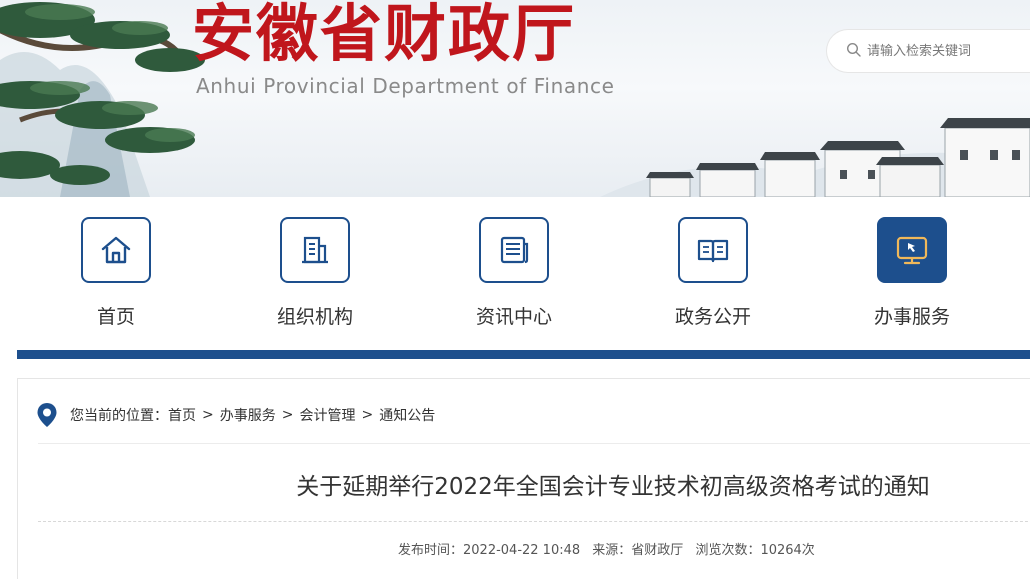 This screenshot has height=579, width=1030. I want to click on nav-label: 政务公开, so click(712, 317).